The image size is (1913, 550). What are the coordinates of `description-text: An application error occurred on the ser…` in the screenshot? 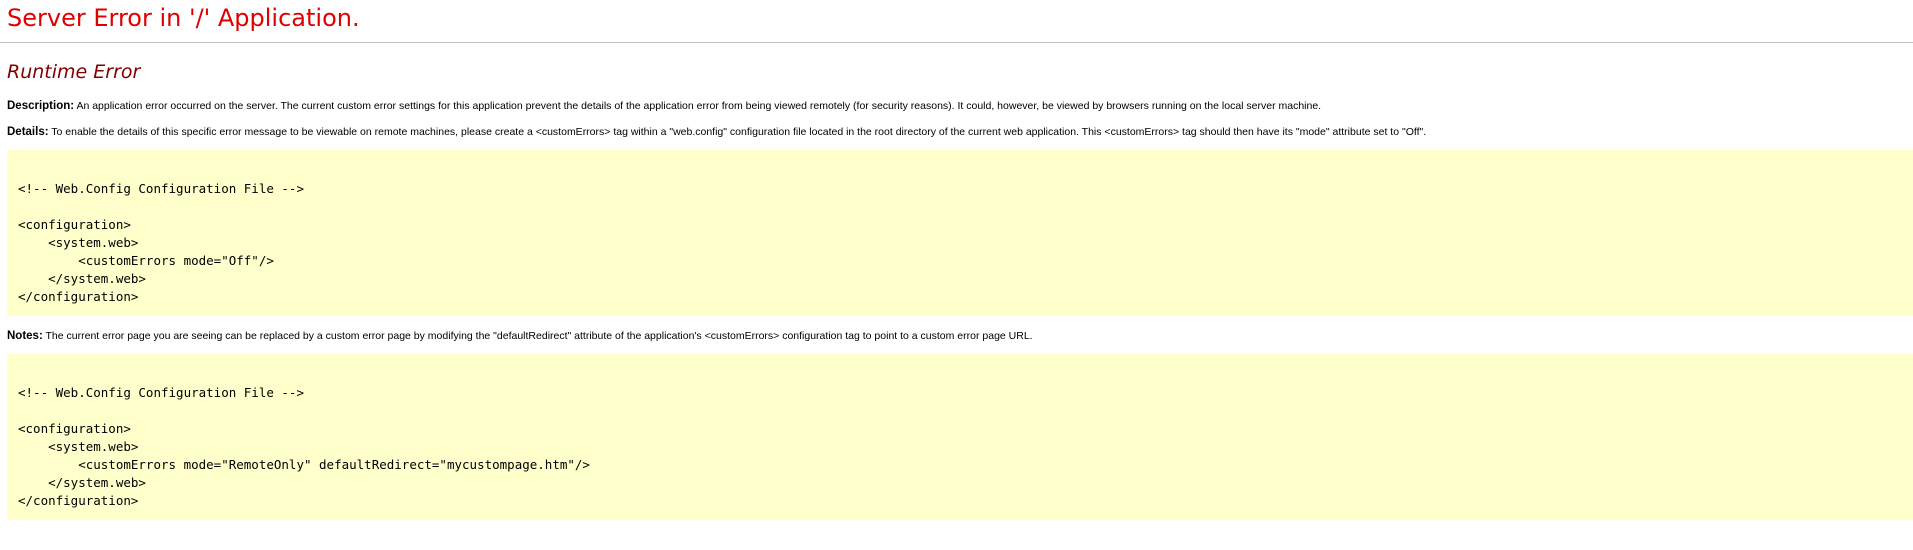 It's located at (699, 106).